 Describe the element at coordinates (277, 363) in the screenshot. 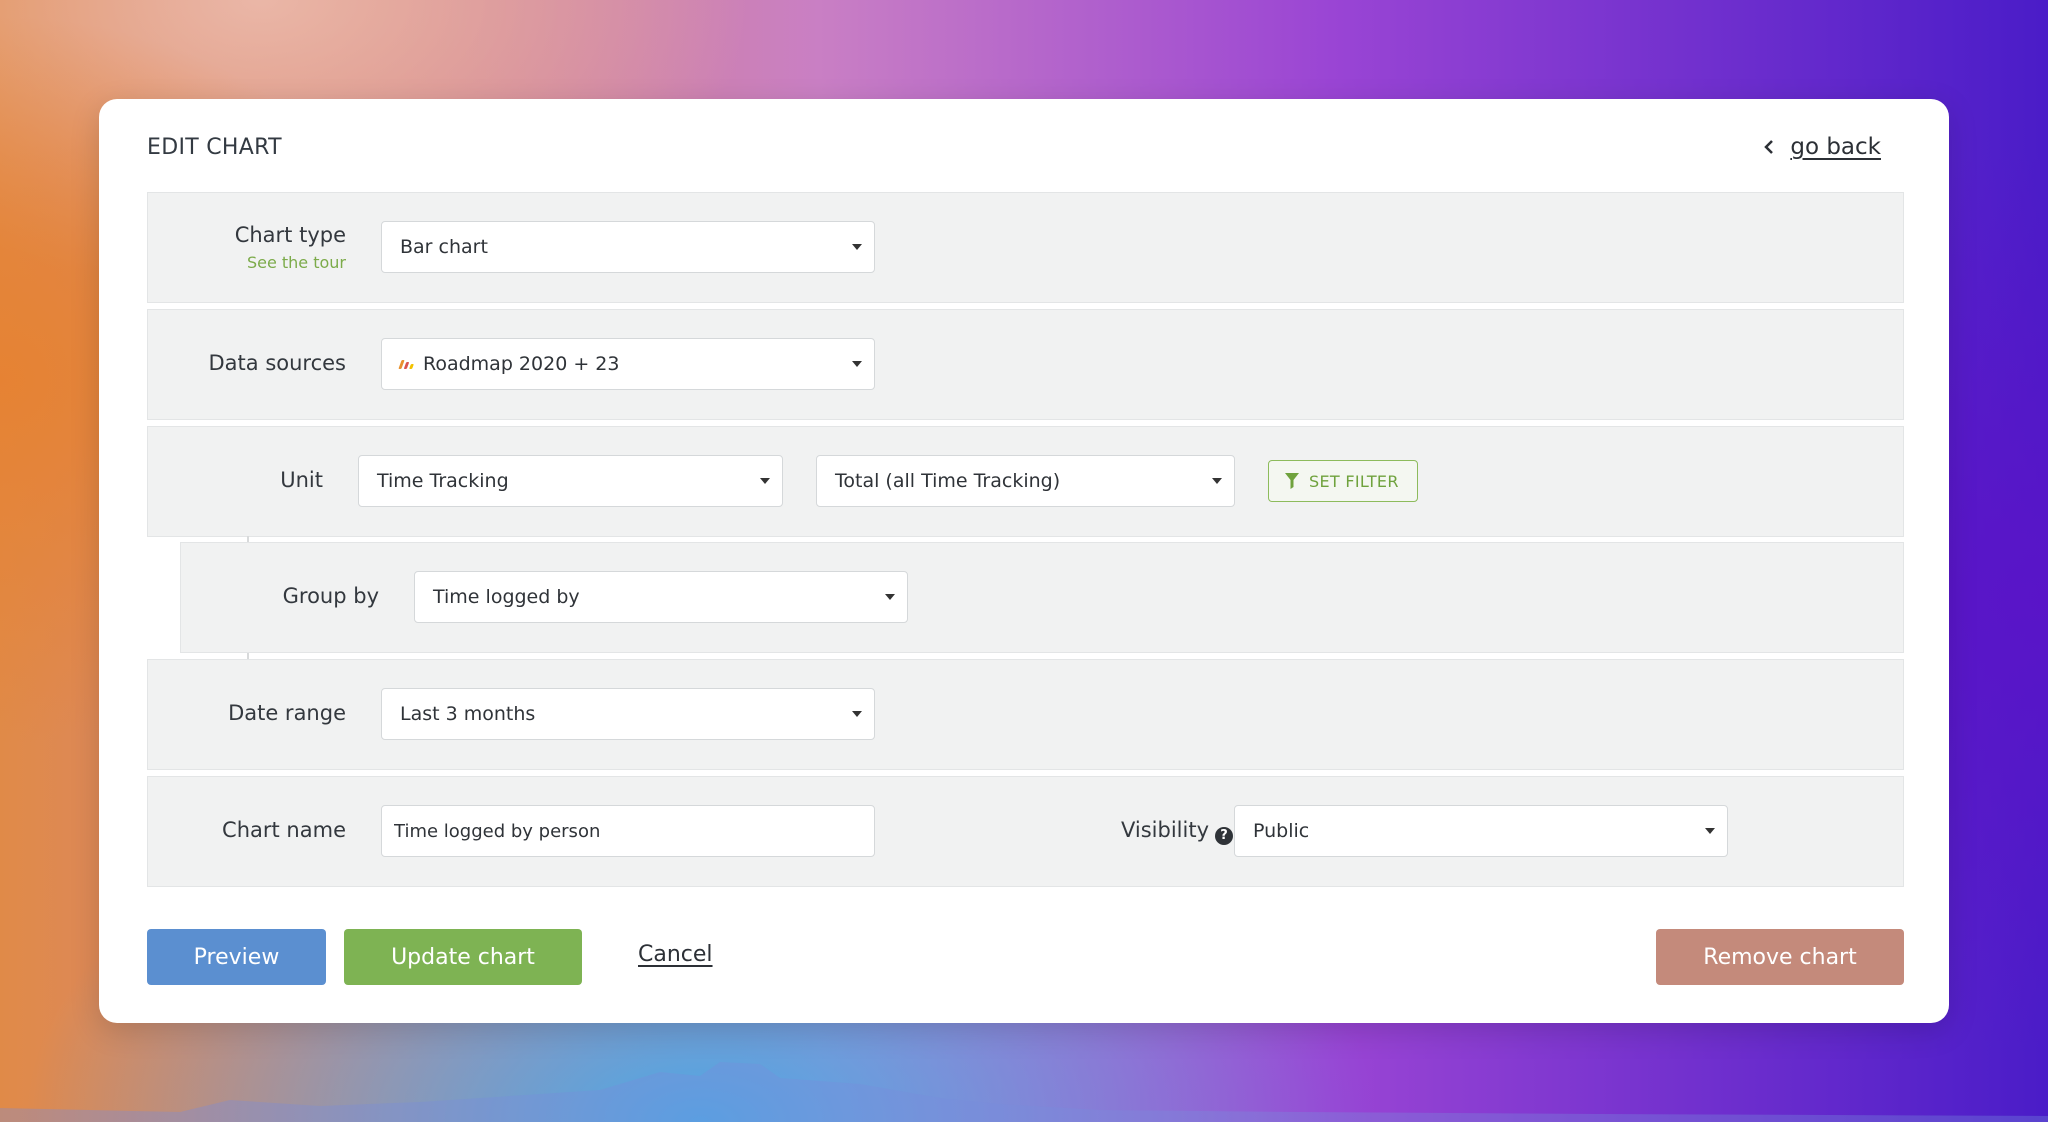

I see `data-sources-label: Data sources` at that location.